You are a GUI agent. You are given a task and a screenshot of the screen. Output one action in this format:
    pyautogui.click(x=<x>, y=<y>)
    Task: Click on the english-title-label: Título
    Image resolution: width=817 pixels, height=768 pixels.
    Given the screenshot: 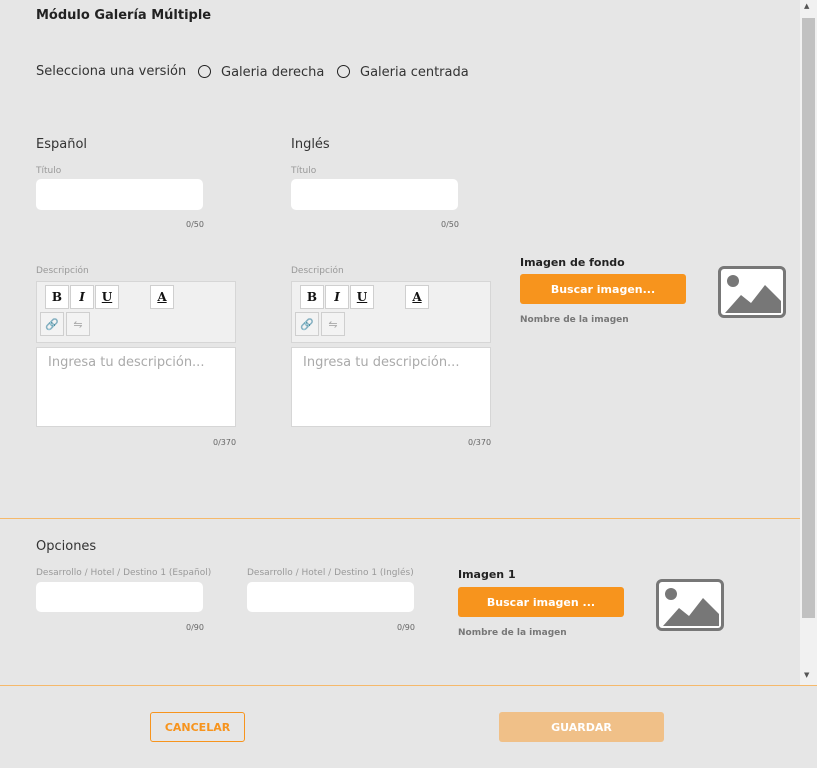 What is the action you would take?
    pyautogui.click(x=304, y=171)
    